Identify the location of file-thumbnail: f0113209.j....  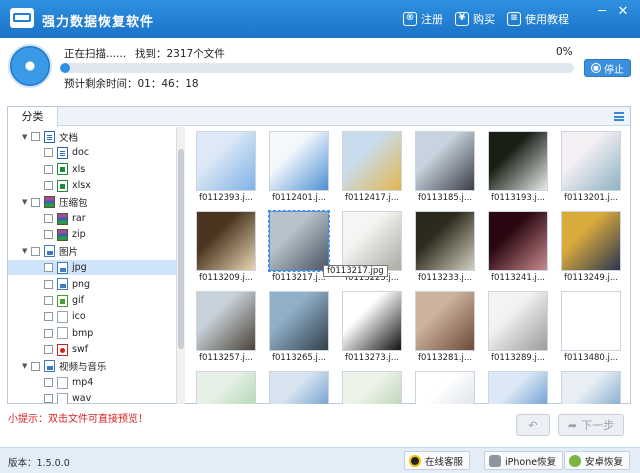
(226, 247).